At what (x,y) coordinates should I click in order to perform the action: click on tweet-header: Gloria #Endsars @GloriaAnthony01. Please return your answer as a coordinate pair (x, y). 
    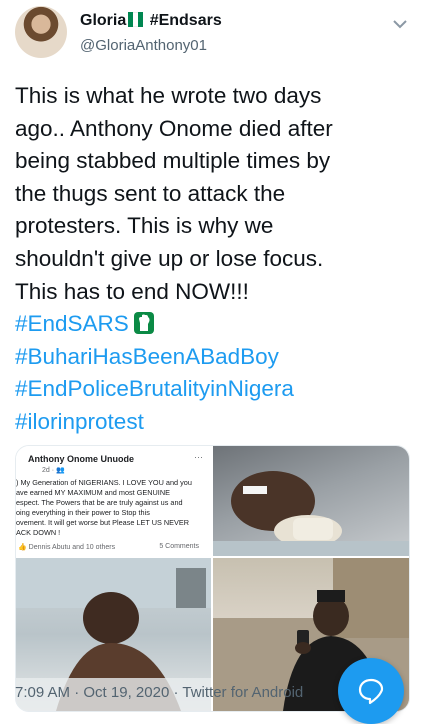
    Looking at the image, I should click on (212, 37).